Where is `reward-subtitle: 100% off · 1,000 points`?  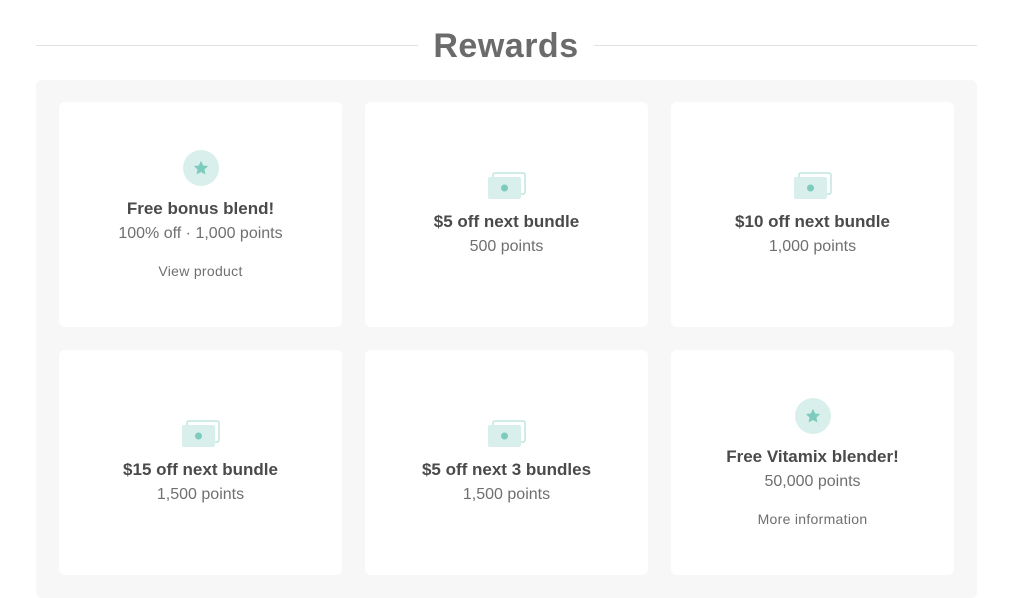
reward-subtitle: 100% off · 1,000 points is located at coordinates (200, 233).